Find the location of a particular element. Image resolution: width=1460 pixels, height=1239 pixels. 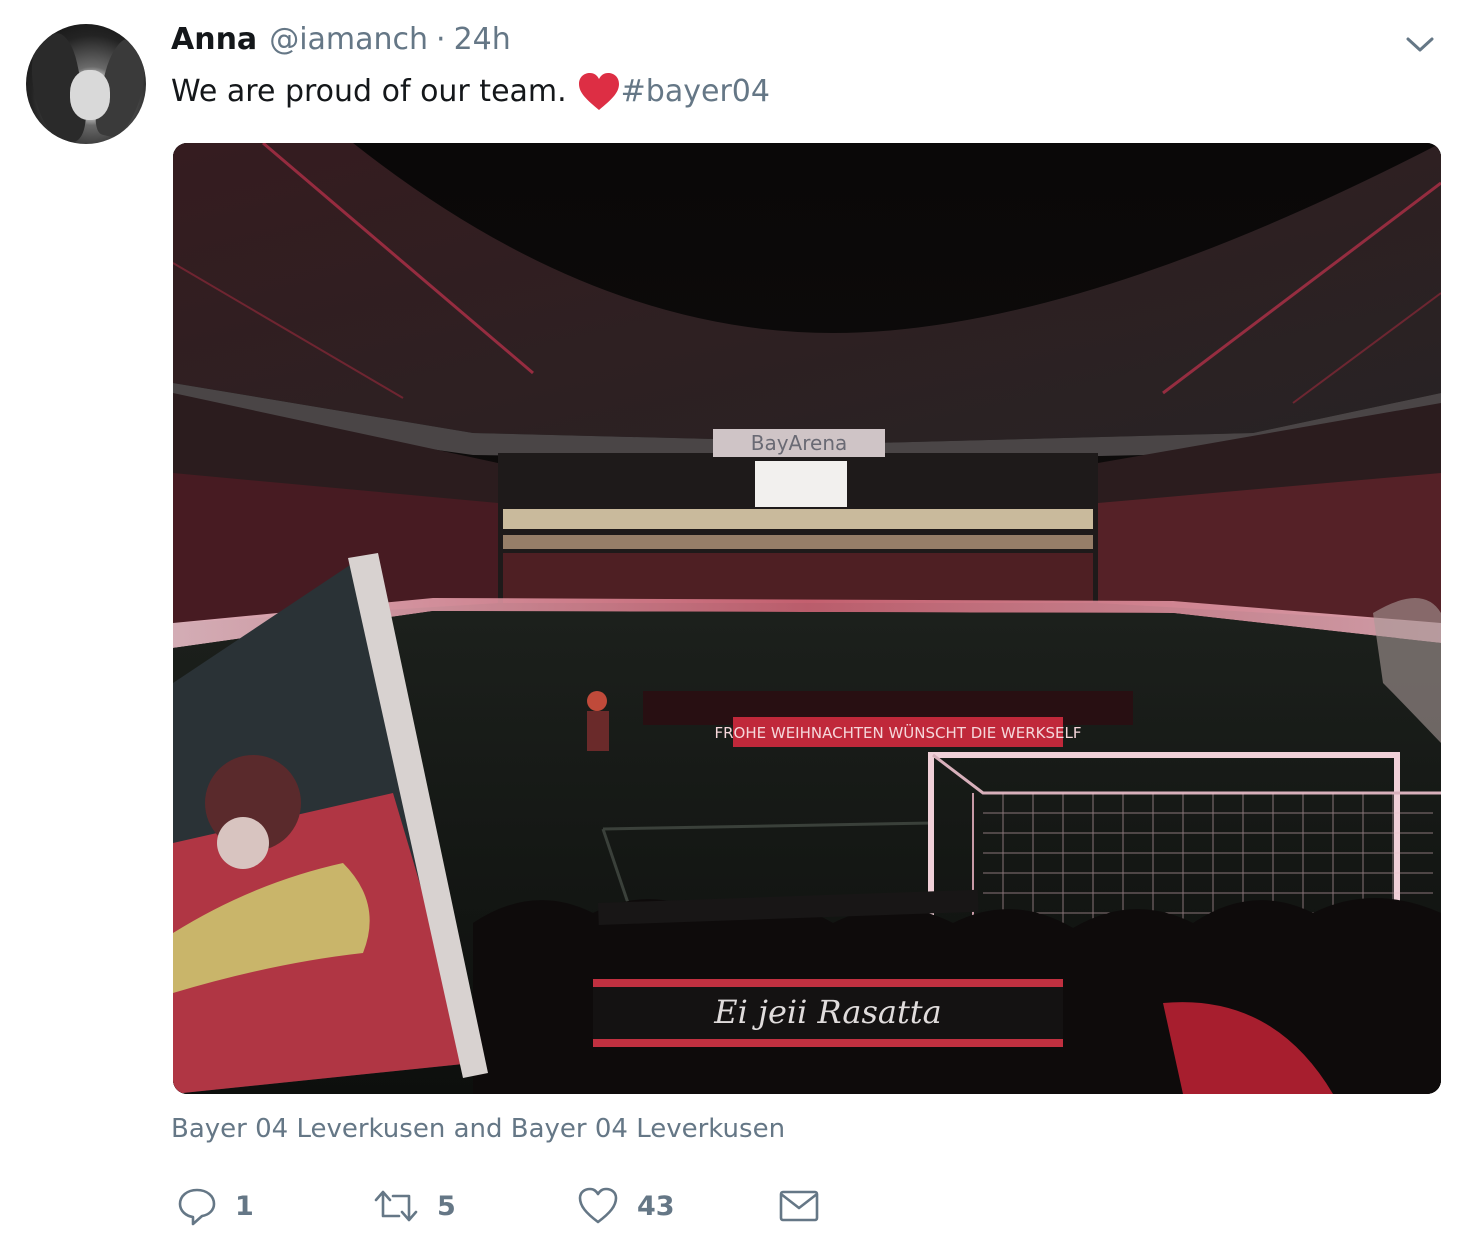

tweet-body: We are proud of our team. is located at coordinates (369, 91).